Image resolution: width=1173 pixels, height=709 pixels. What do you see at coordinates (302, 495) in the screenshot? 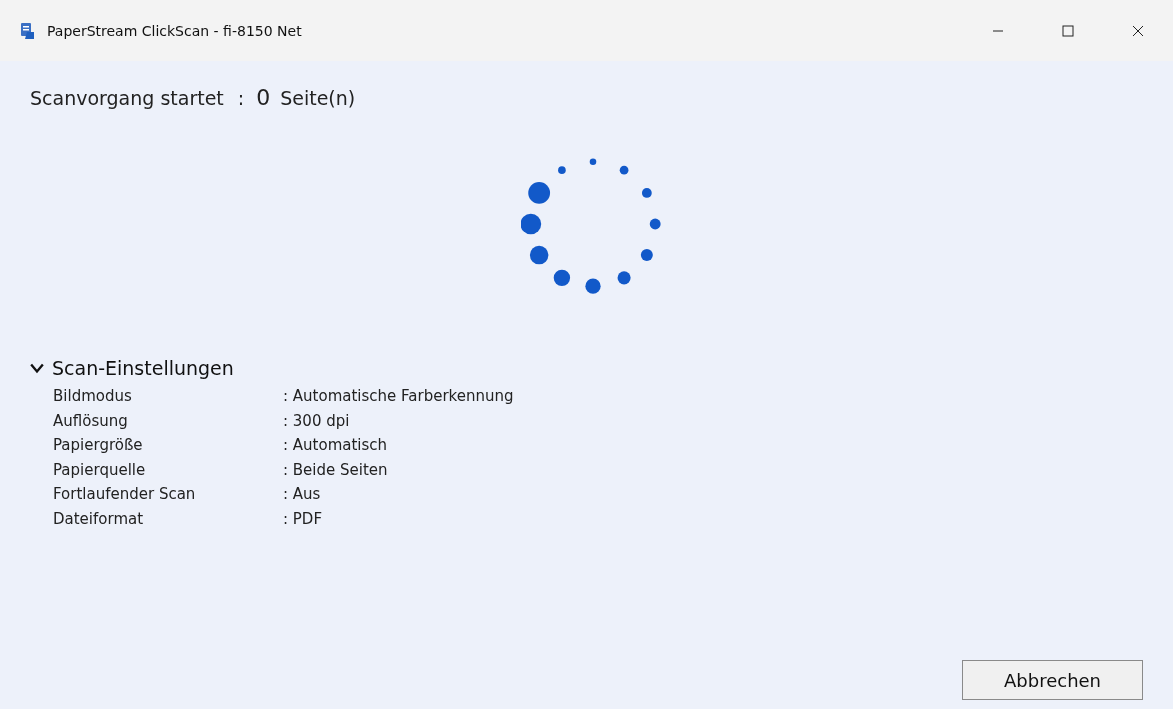
I see `setting-value: : Aus` at bounding box center [302, 495].